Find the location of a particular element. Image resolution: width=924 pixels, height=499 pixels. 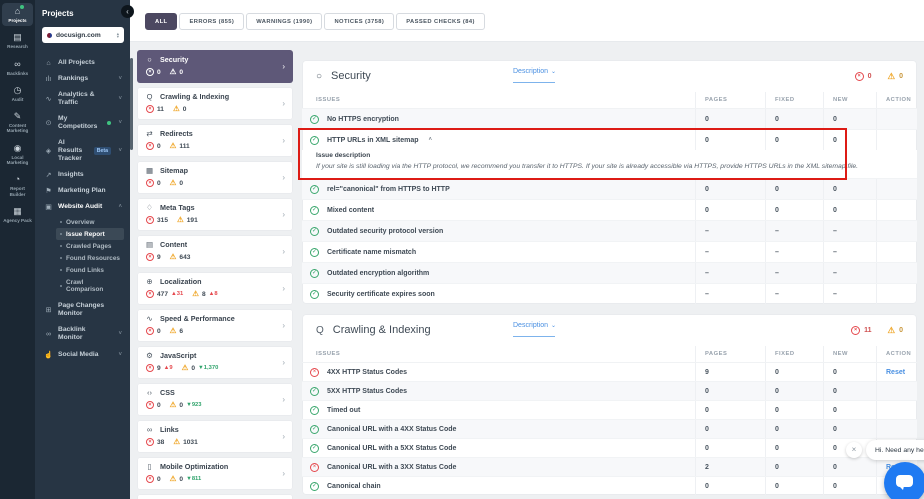

local-marketing-icon: ◉ is located at coordinates (17, 147).